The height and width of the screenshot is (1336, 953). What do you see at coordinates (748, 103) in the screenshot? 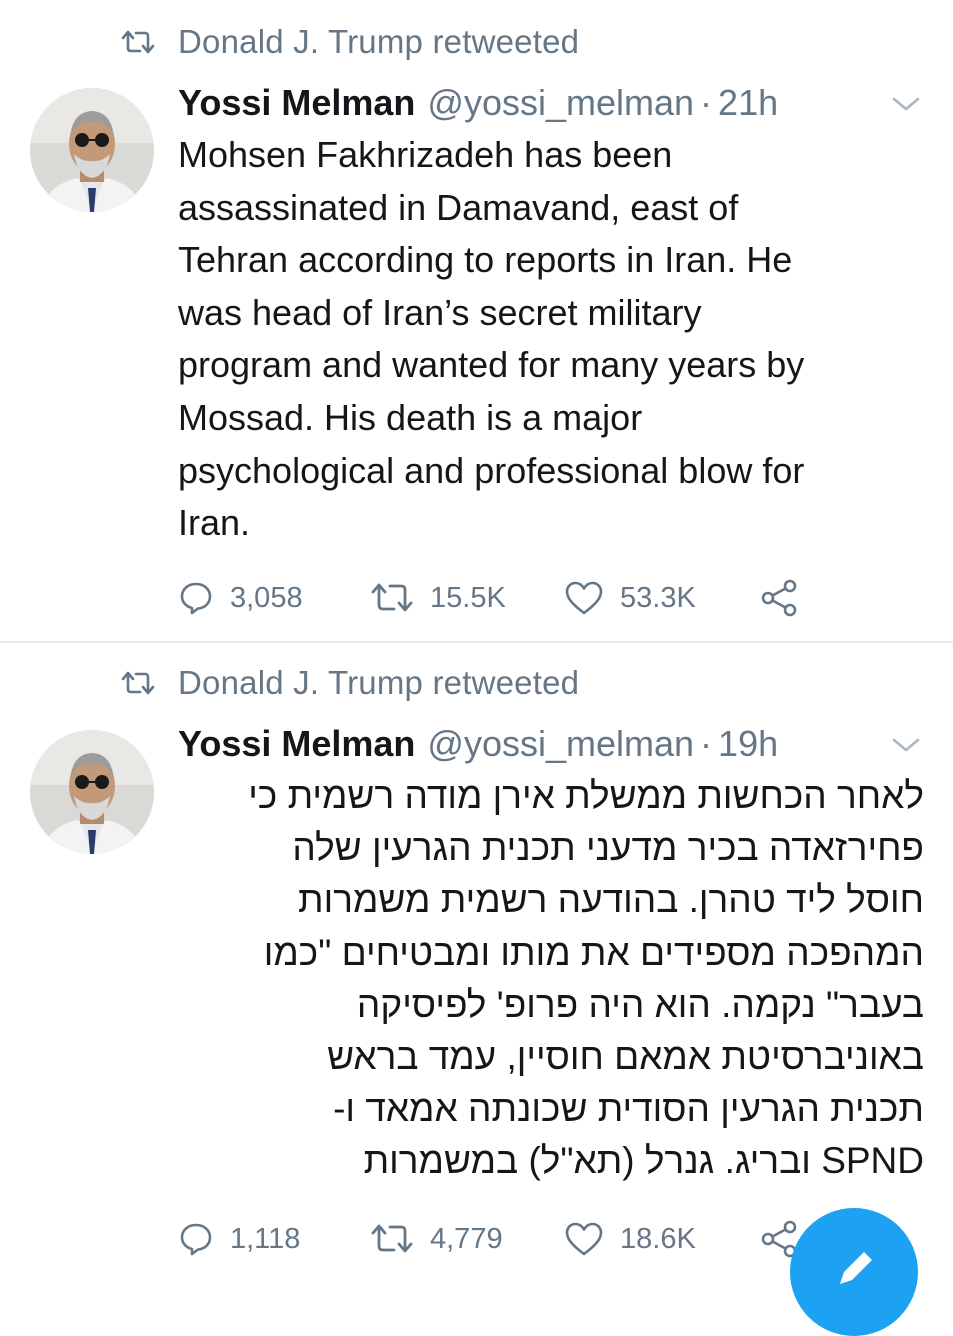
I see `tweet-timestamp: 21h` at bounding box center [748, 103].